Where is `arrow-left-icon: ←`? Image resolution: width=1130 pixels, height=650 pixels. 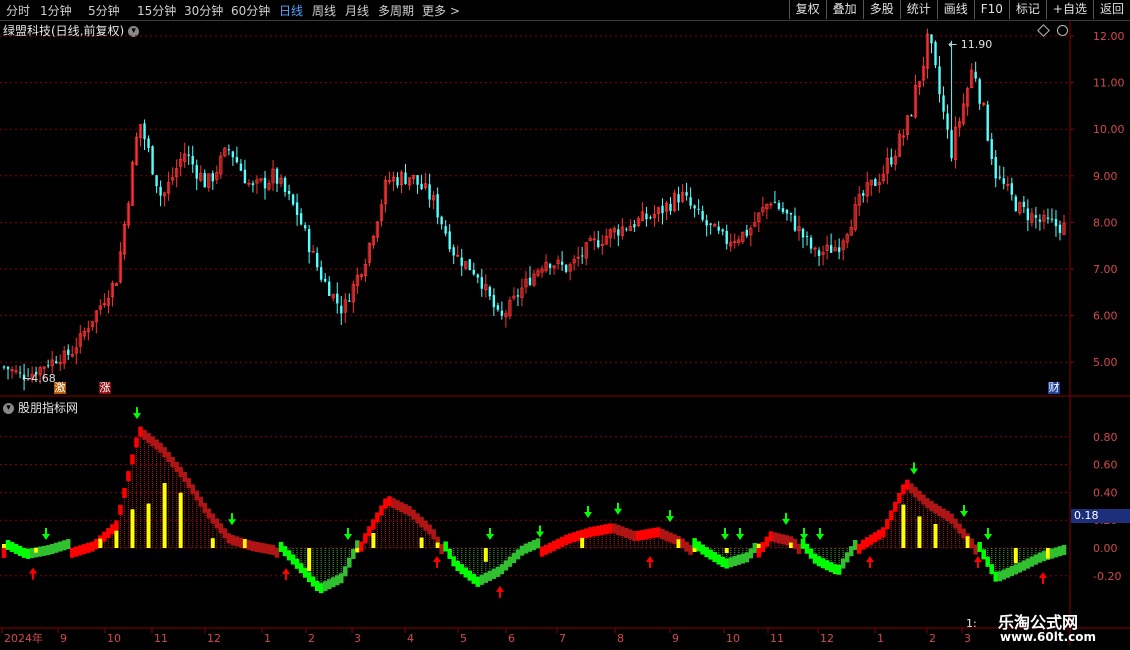
arrow-left-icon: ← is located at coordinates (27, 378).